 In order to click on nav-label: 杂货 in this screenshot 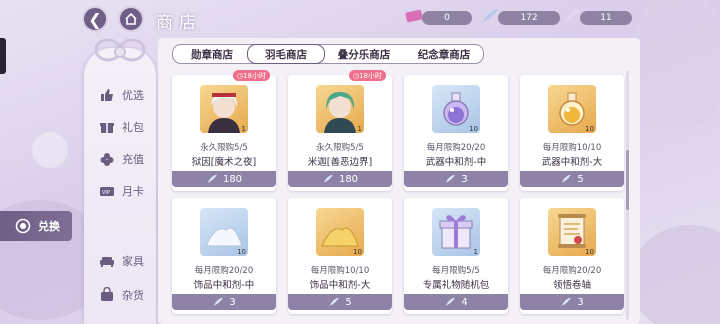, I will do `click(133, 295)`.